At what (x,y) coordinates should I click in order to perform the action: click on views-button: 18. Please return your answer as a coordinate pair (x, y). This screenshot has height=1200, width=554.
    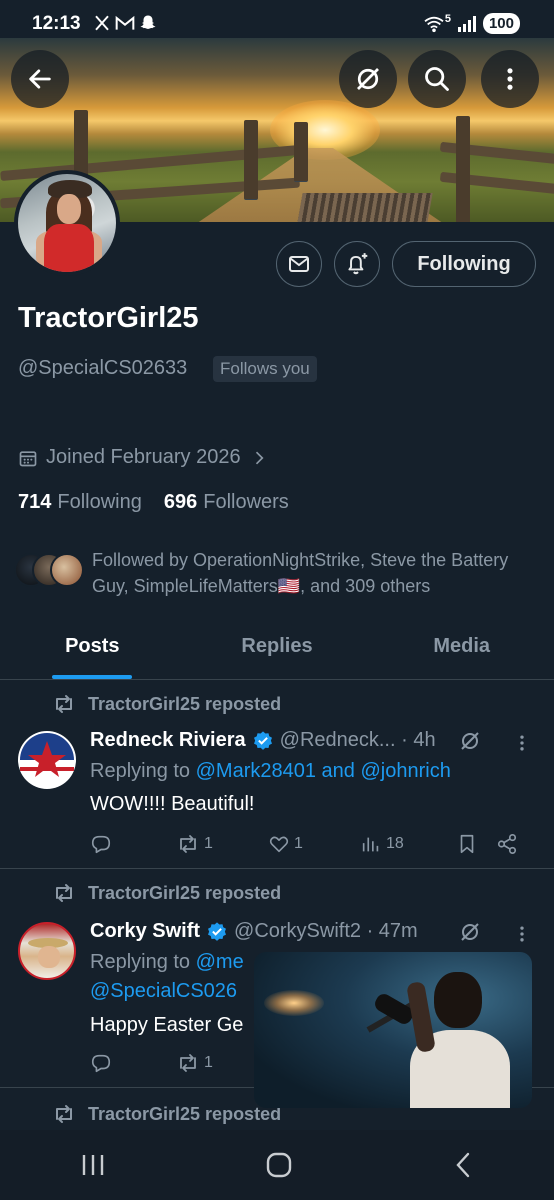
    Looking at the image, I should click on (408, 844).